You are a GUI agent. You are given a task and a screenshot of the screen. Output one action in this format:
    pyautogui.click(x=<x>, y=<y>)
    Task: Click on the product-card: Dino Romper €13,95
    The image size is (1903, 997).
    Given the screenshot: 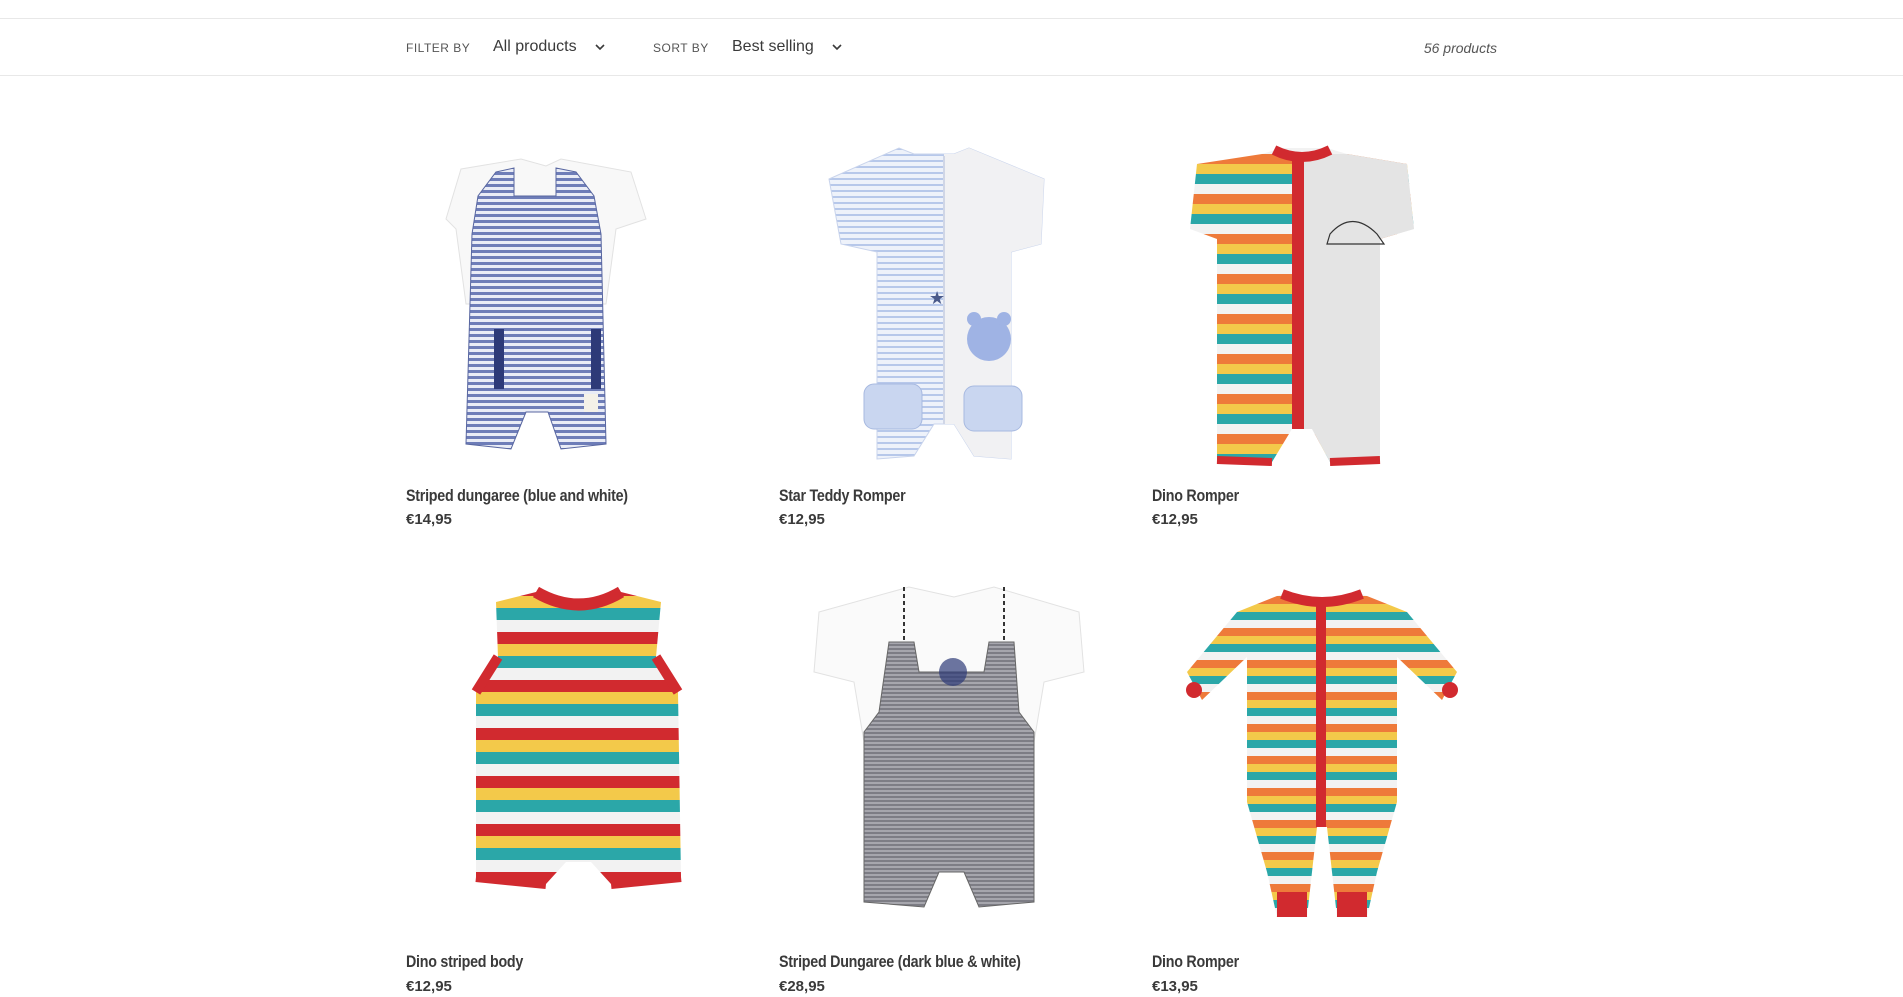 What is the action you would take?
    pyautogui.click(x=1325, y=783)
    